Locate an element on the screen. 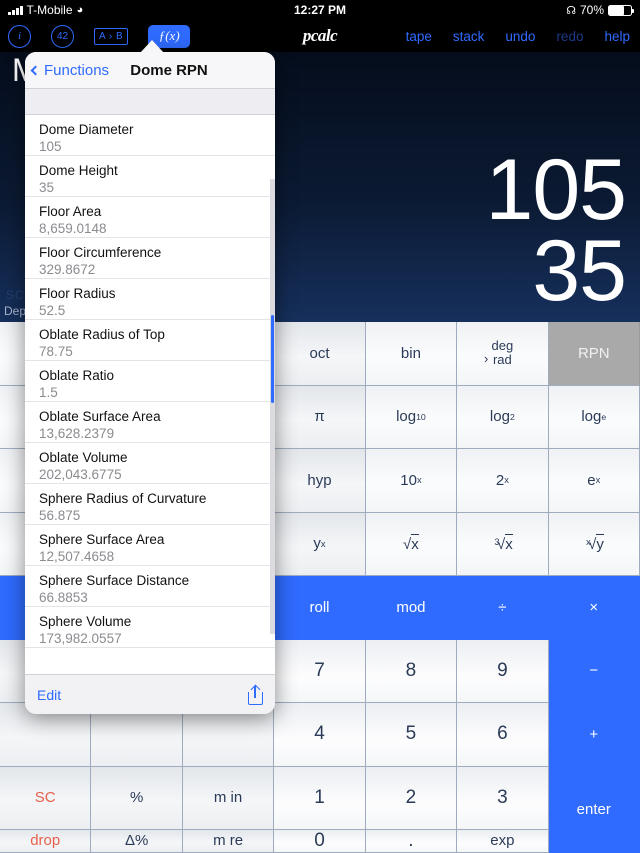 This screenshot has height=853, width=640. deg-label: deg is located at coordinates (502, 346).